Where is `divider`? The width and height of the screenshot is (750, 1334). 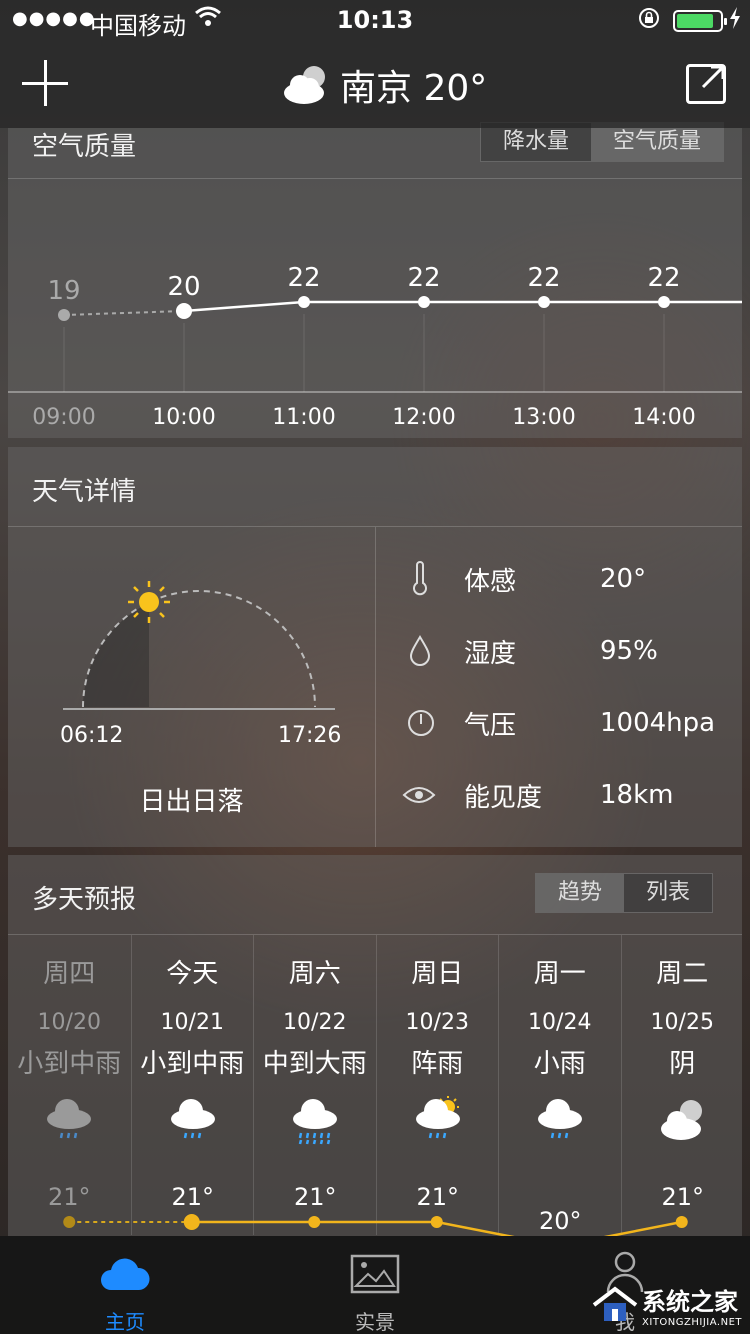 divider is located at coordinates (375, 687).